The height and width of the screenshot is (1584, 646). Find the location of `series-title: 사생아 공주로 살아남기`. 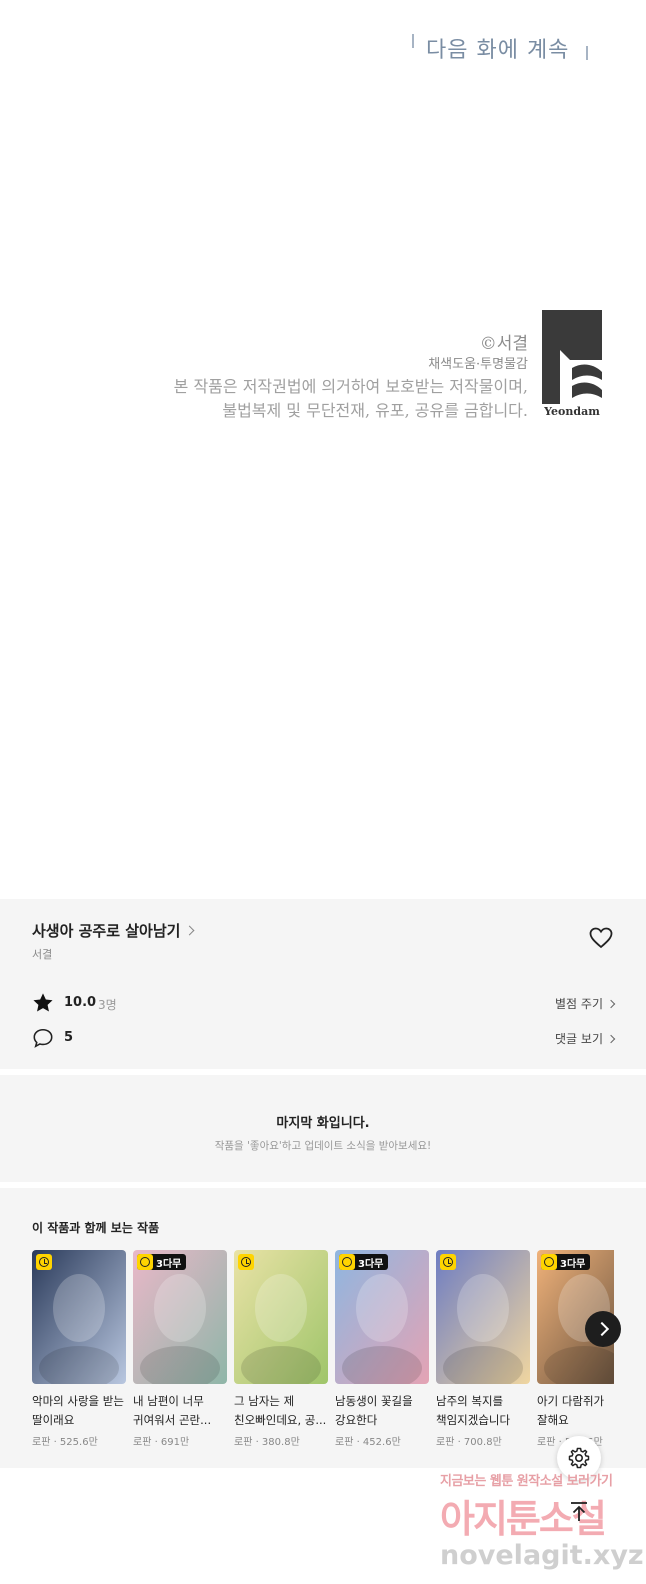

series-title: 사생아 공주로 살아남기 is located at coordinates (106, 931).